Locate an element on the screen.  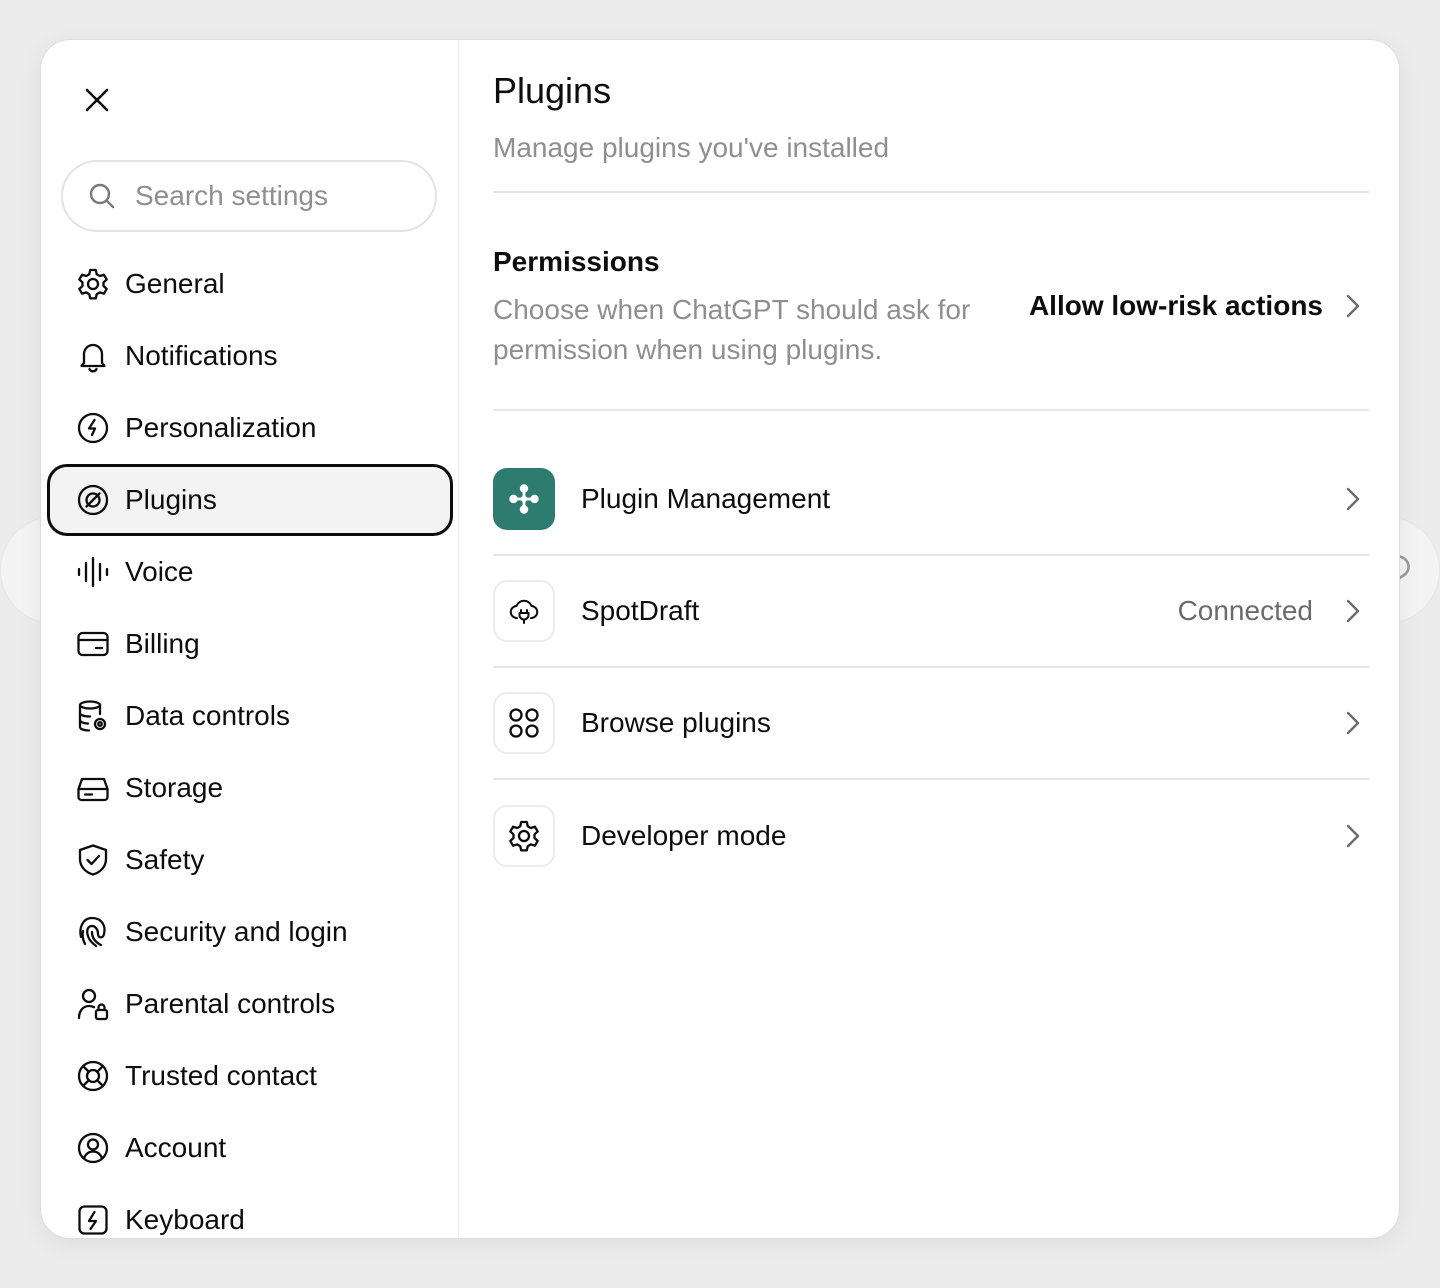
search-input is located at coordinates (275, 196).